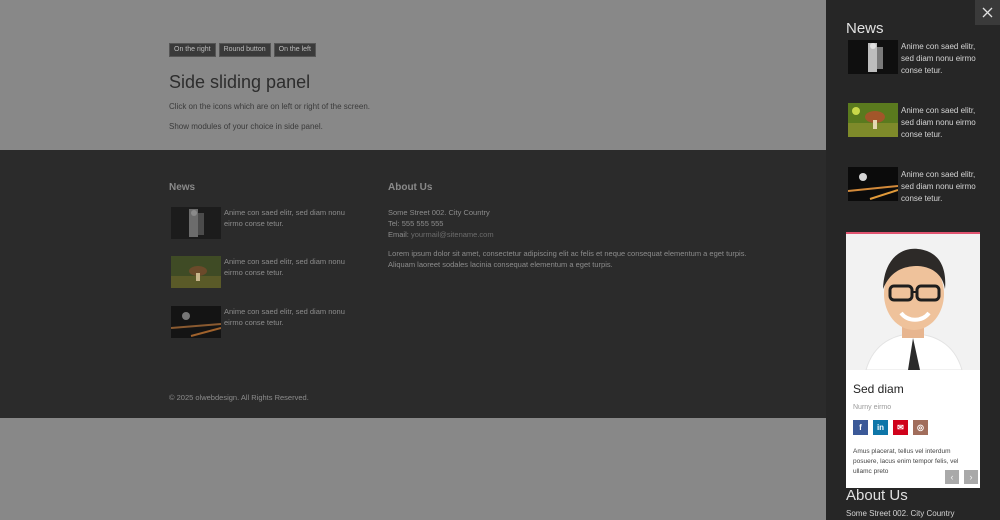  I want to click on close-button, so click(987, 12).